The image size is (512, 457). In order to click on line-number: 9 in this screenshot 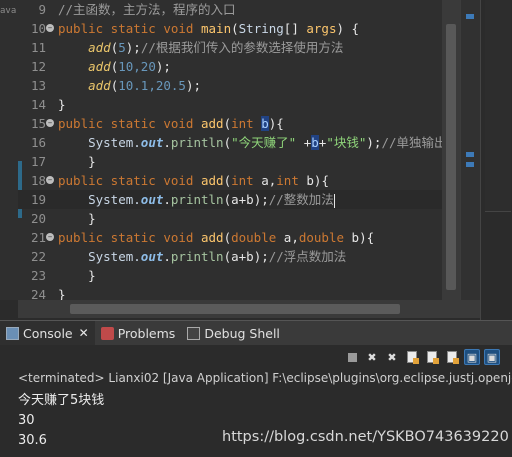, I will do `click(42, 9)`.